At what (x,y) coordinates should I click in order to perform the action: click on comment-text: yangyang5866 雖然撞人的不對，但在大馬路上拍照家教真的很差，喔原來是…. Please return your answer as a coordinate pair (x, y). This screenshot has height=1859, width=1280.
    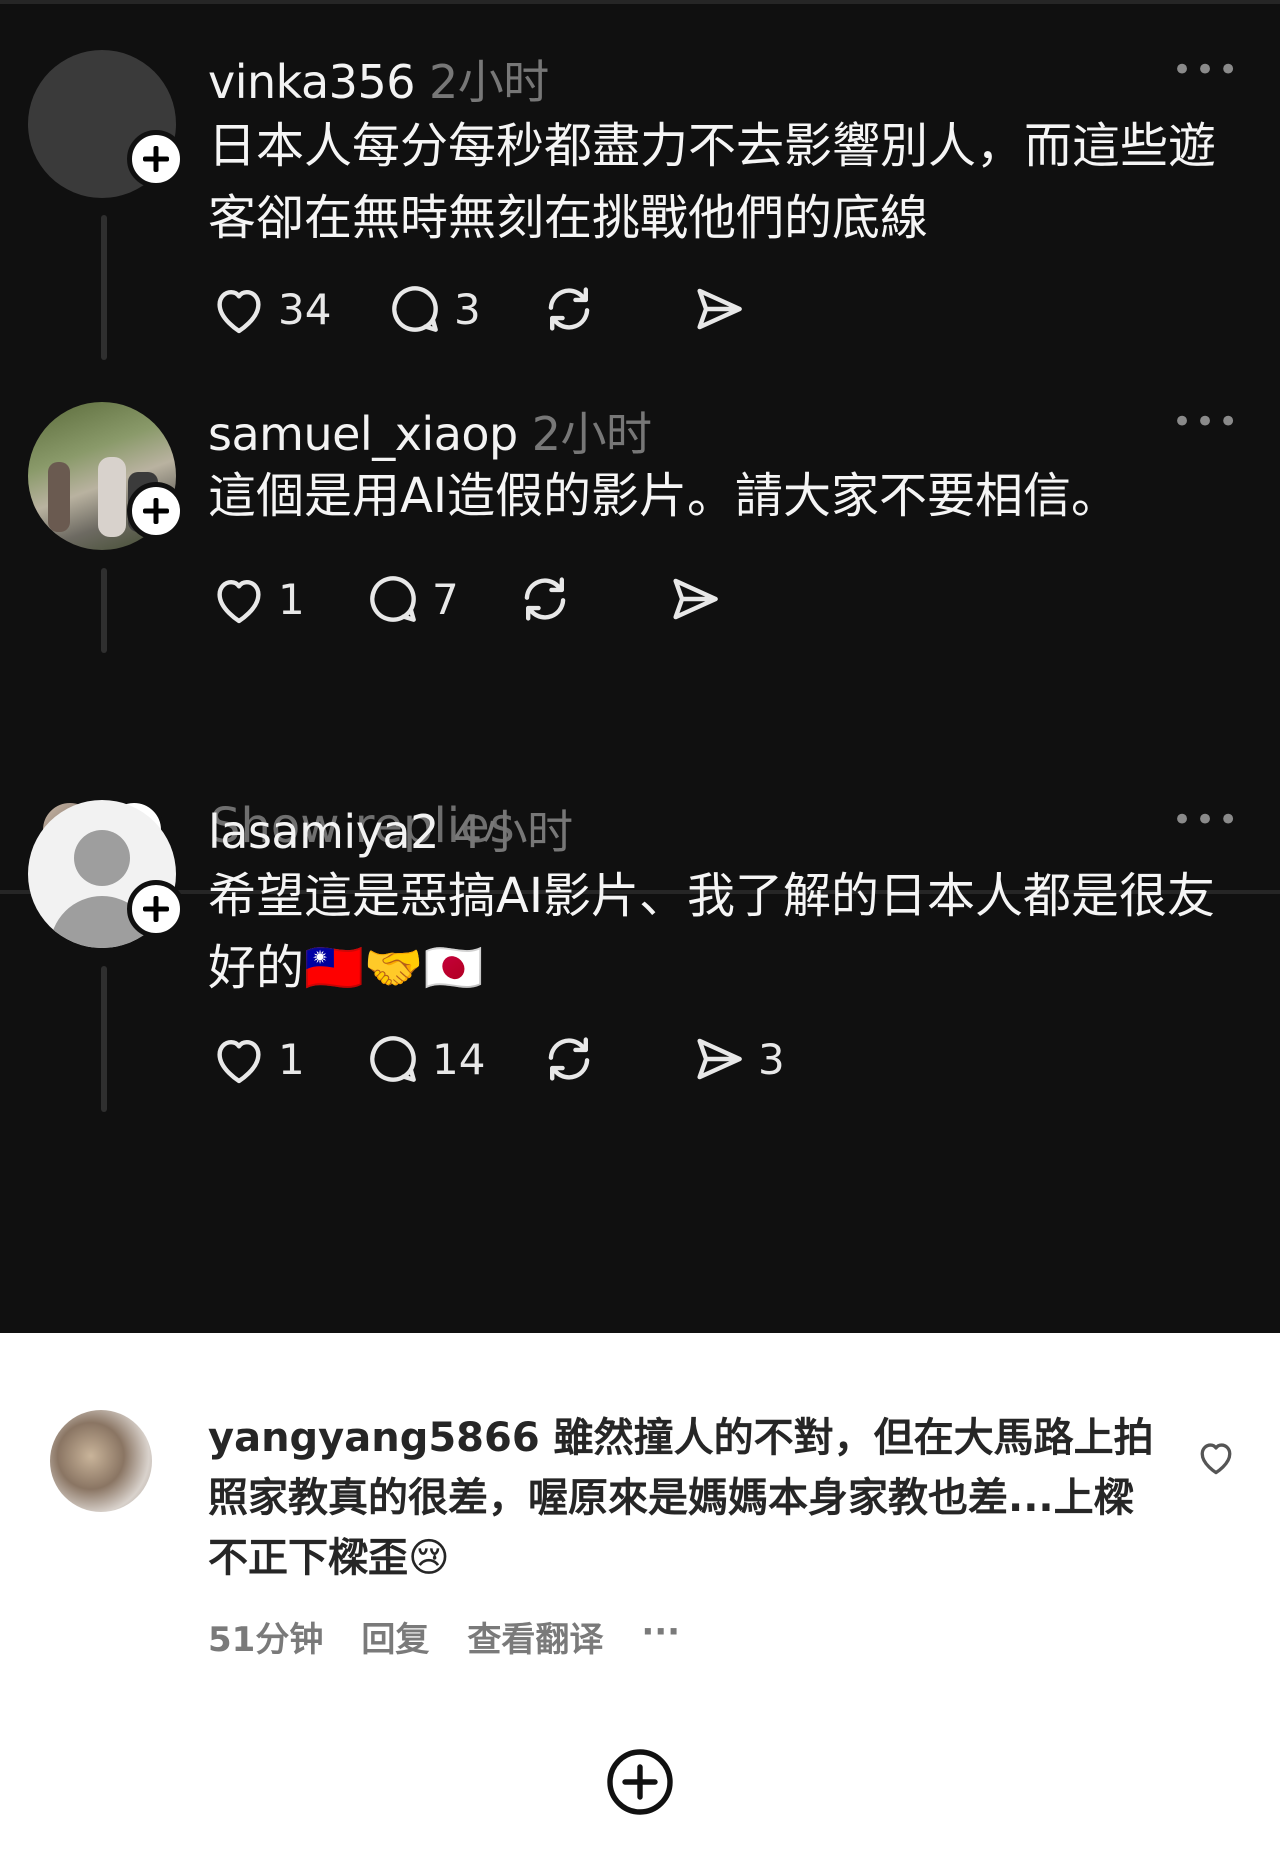
    Looking at the image, I should click on (688, 1498).